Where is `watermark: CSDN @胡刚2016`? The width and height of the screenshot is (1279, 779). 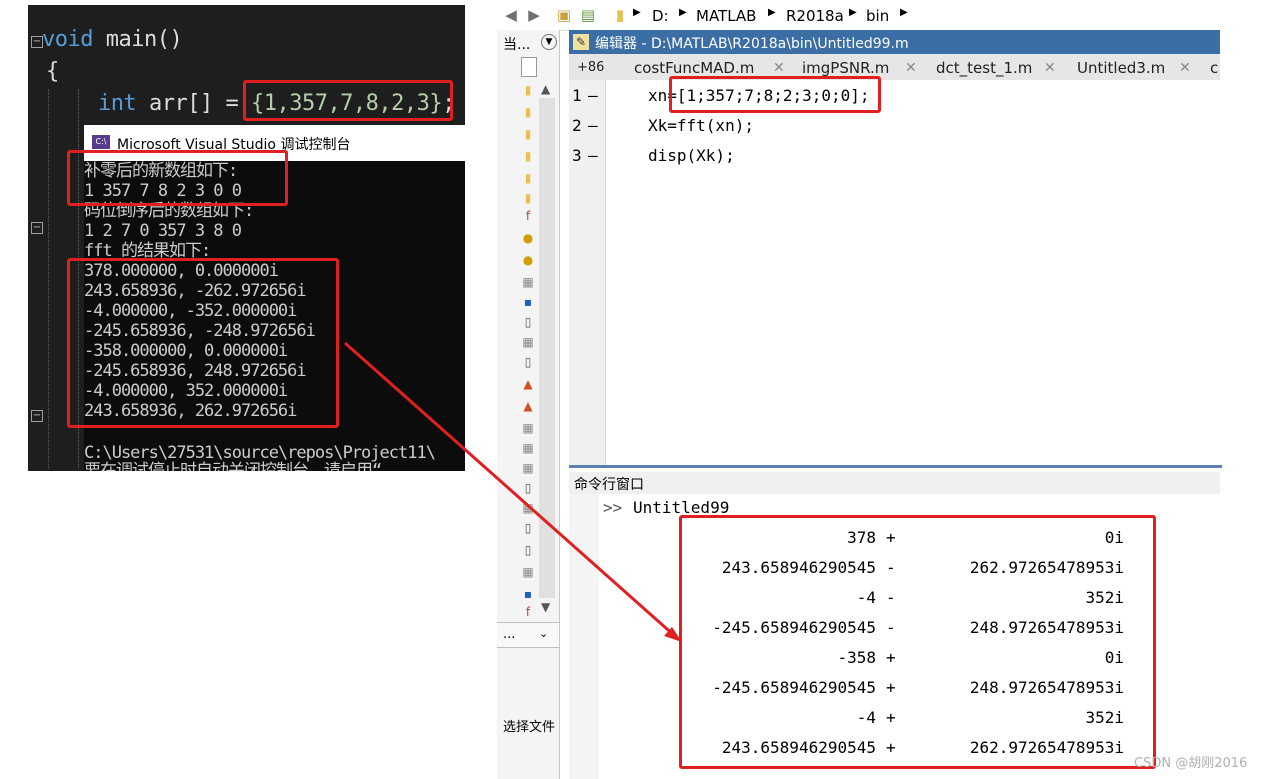 watermark: CSDN @胡刚2016 is located at coordinates (1191, 763).